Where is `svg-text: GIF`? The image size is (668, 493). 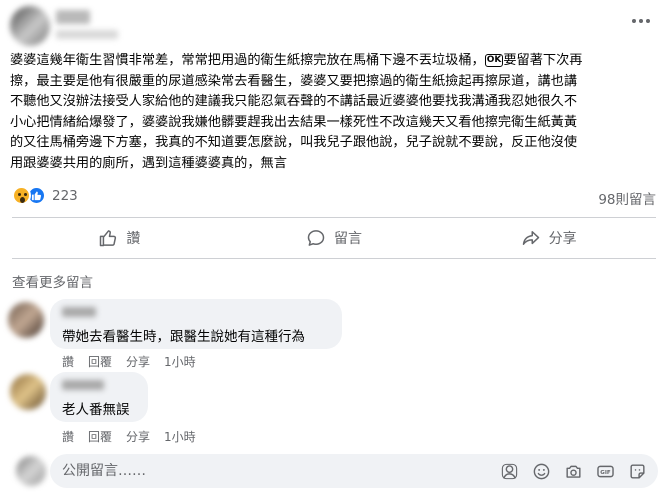 svg-text: GIF is located at coordinates (605, 473).